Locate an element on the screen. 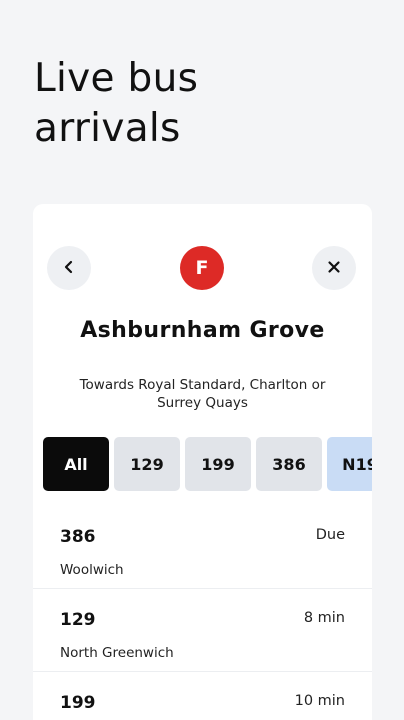 This screenshot has width=404, height=720. stop-letter-badge: F is located at coordinates (202, 268).